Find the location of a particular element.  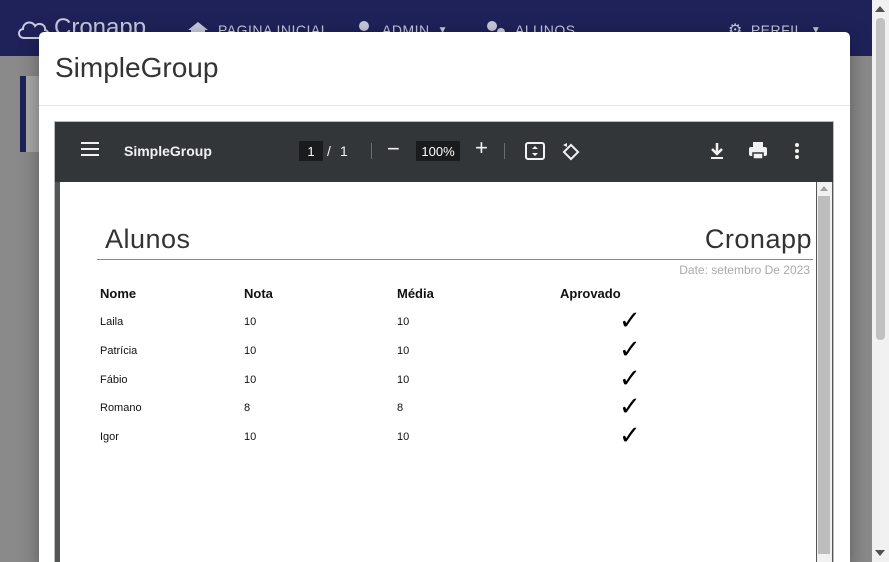

fit-page-icon is located at coordinates (535, 151).